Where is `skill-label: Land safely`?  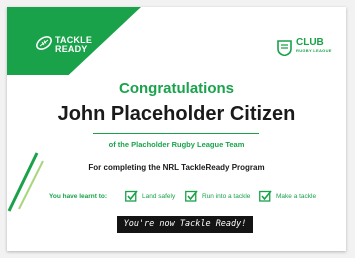
skill-label: Land safely is located at coordinates (159, 196).